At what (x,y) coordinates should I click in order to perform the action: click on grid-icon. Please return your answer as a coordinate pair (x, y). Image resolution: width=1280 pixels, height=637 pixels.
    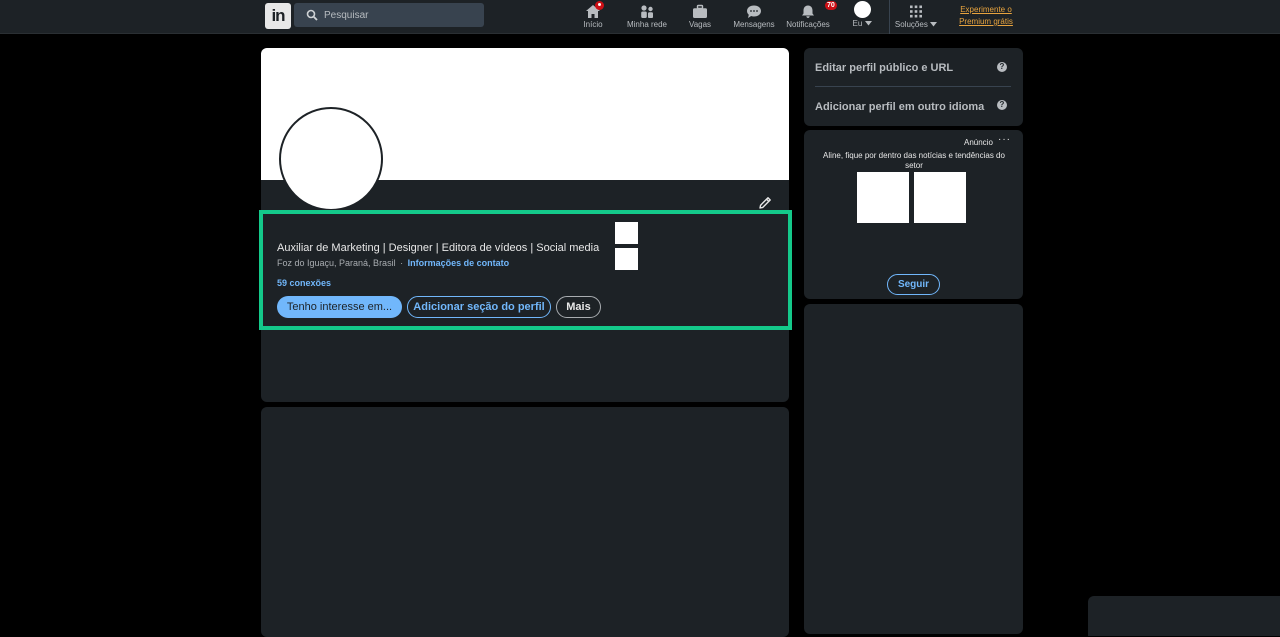
    Looking at the image, I should click on (916, 11).